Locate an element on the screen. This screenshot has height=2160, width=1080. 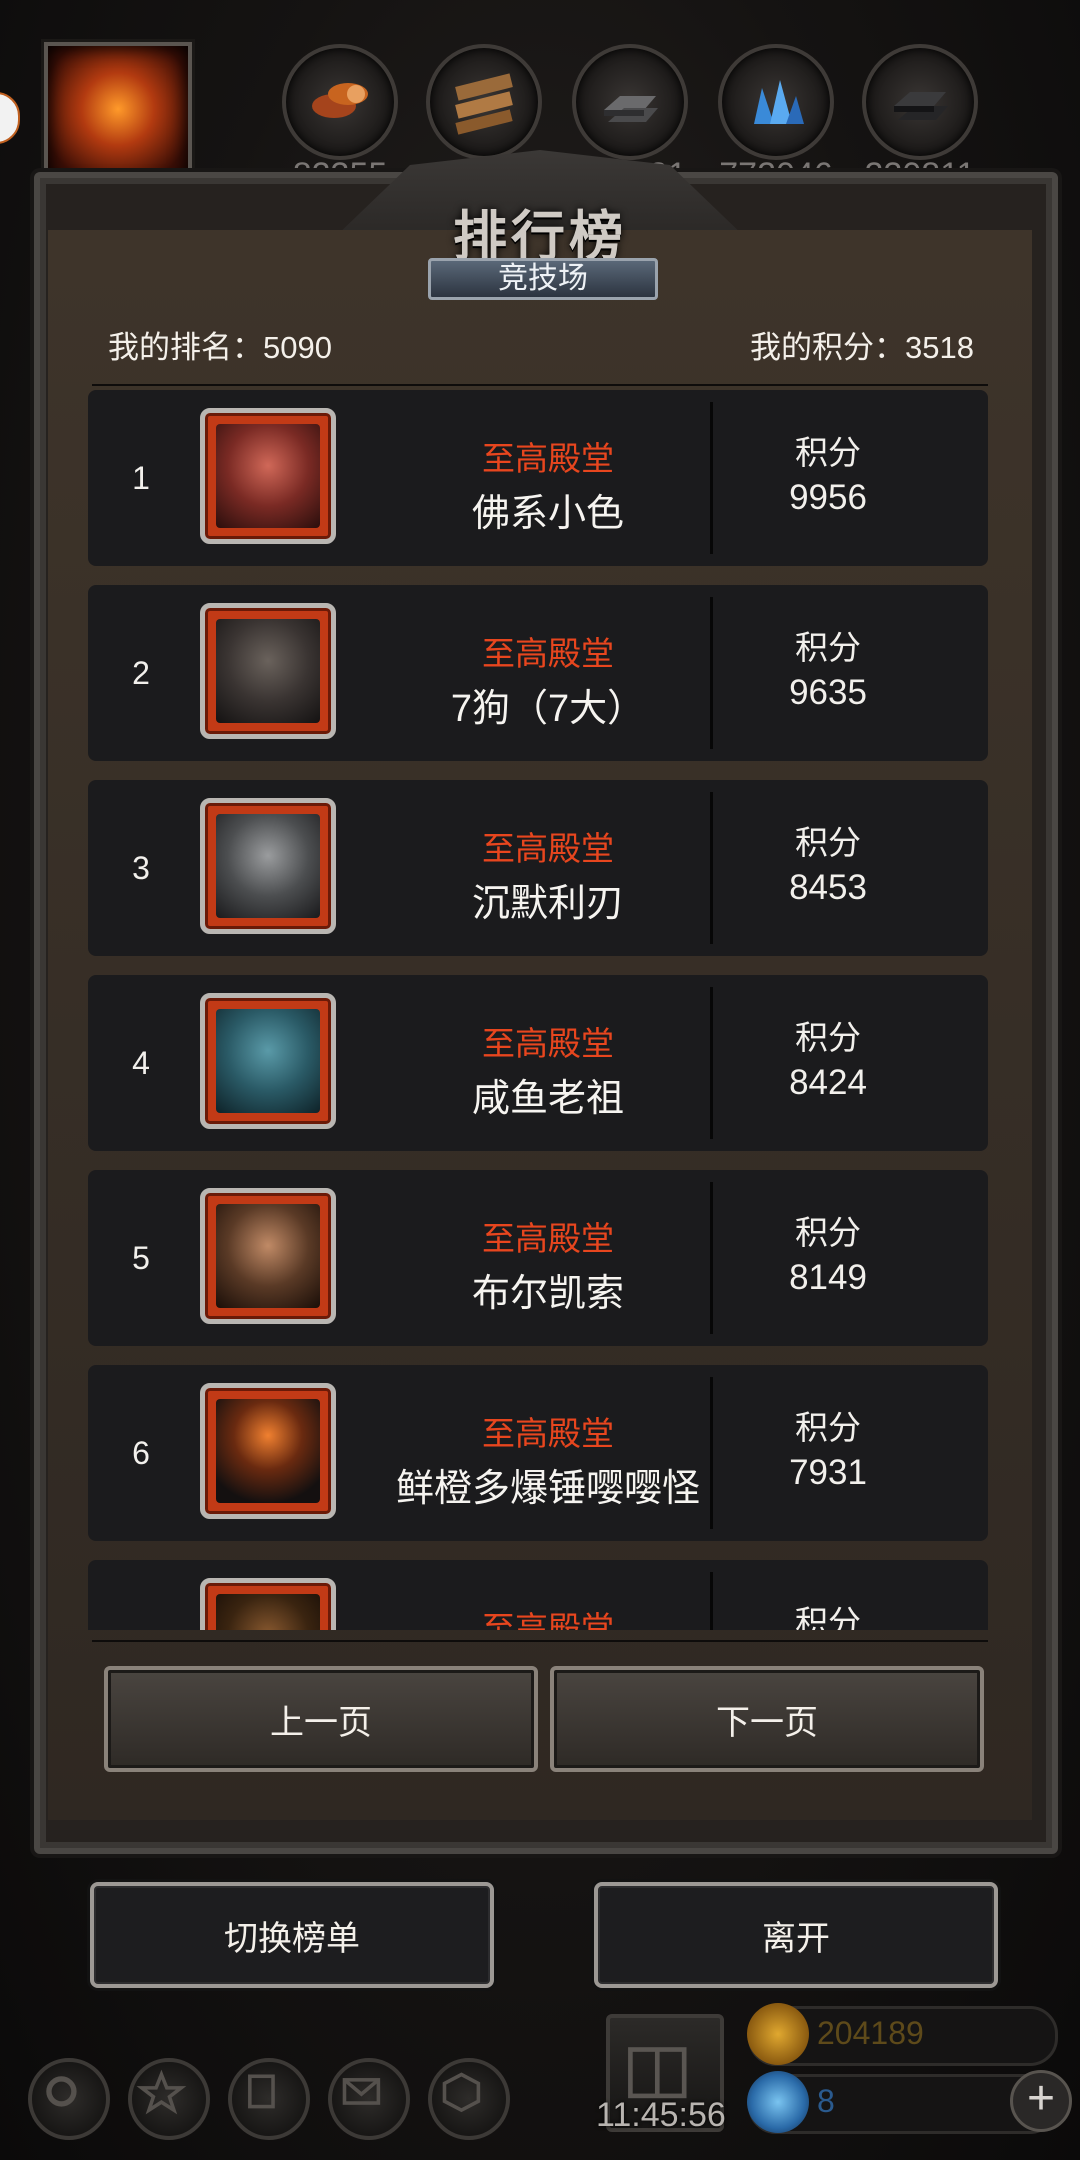
switch-board-button: 切换榜单 is located at coordinates (292, 1935).